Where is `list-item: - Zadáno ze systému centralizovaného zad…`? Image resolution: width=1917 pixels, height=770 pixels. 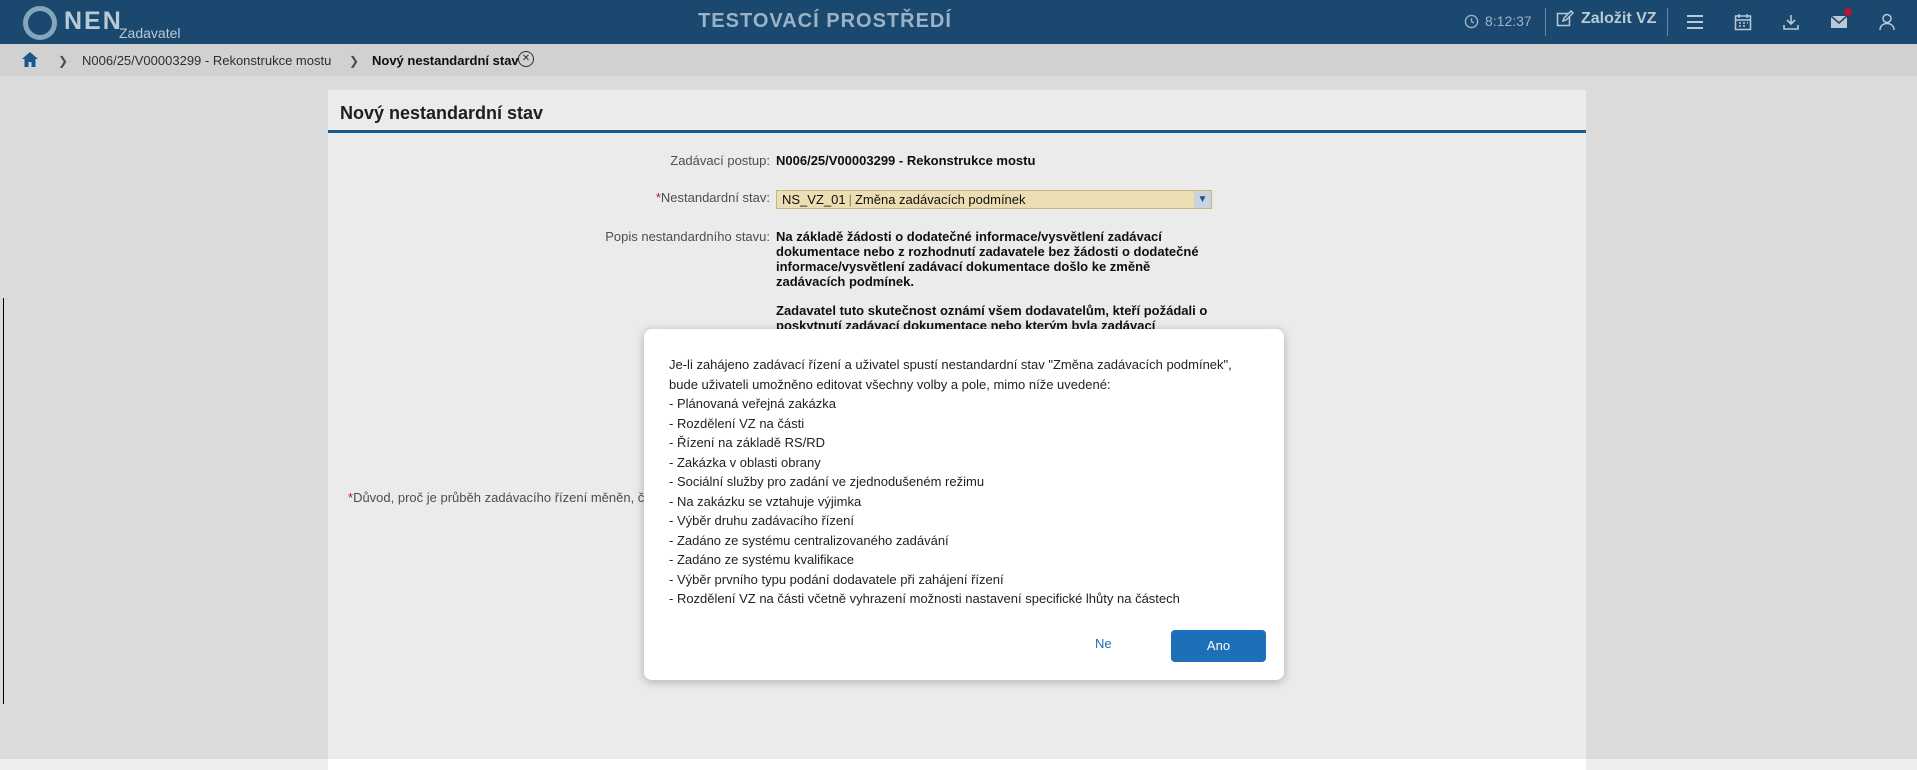 list-item: - Zadáno ze systému centralizovaného zad… is located at coordinates (809, 540).